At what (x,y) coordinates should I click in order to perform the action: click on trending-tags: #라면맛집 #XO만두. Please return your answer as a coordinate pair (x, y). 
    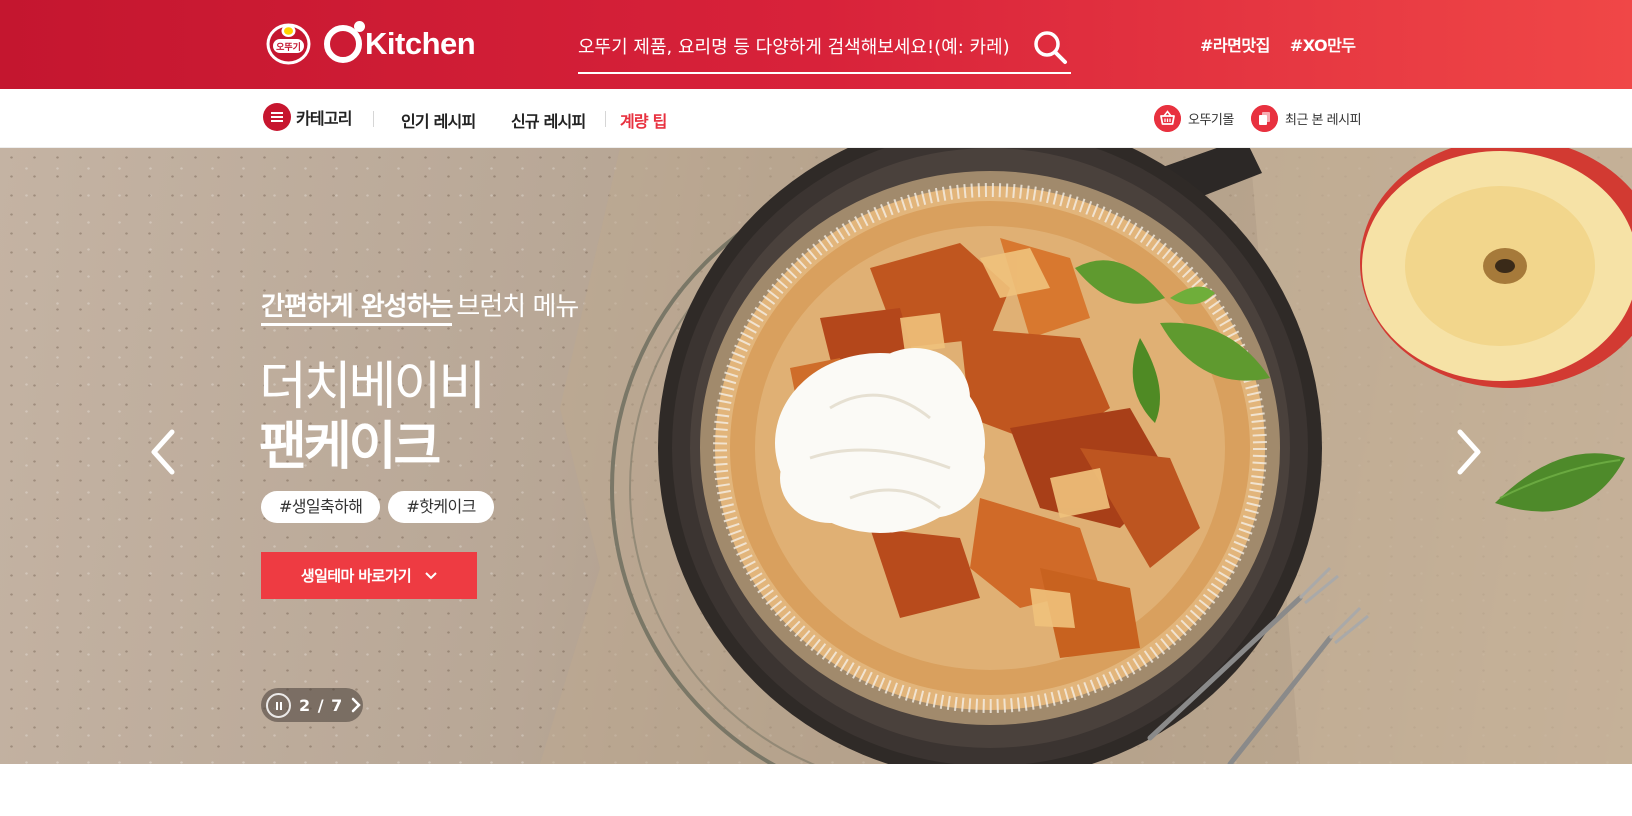
    Looking at the image, I should click on (1278, 44).